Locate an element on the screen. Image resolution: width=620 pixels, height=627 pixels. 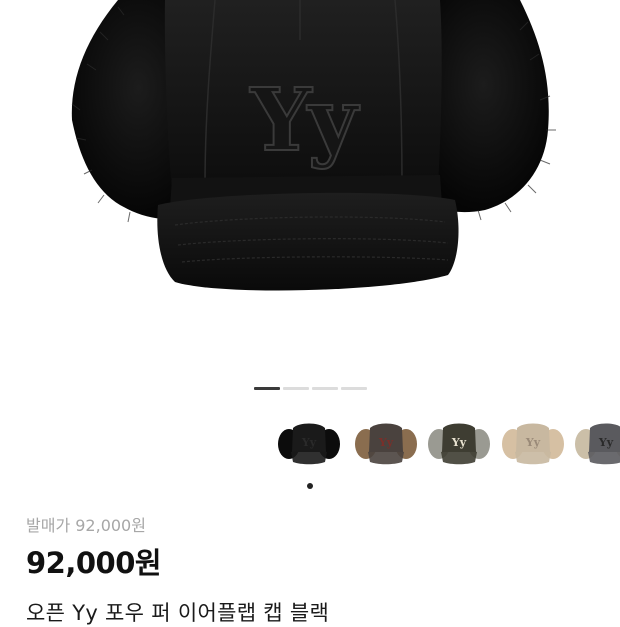
product-title: 오픈 Yy 포우 퍼 이어플랩 캡 블랙 is located at coordinates (178, 613).